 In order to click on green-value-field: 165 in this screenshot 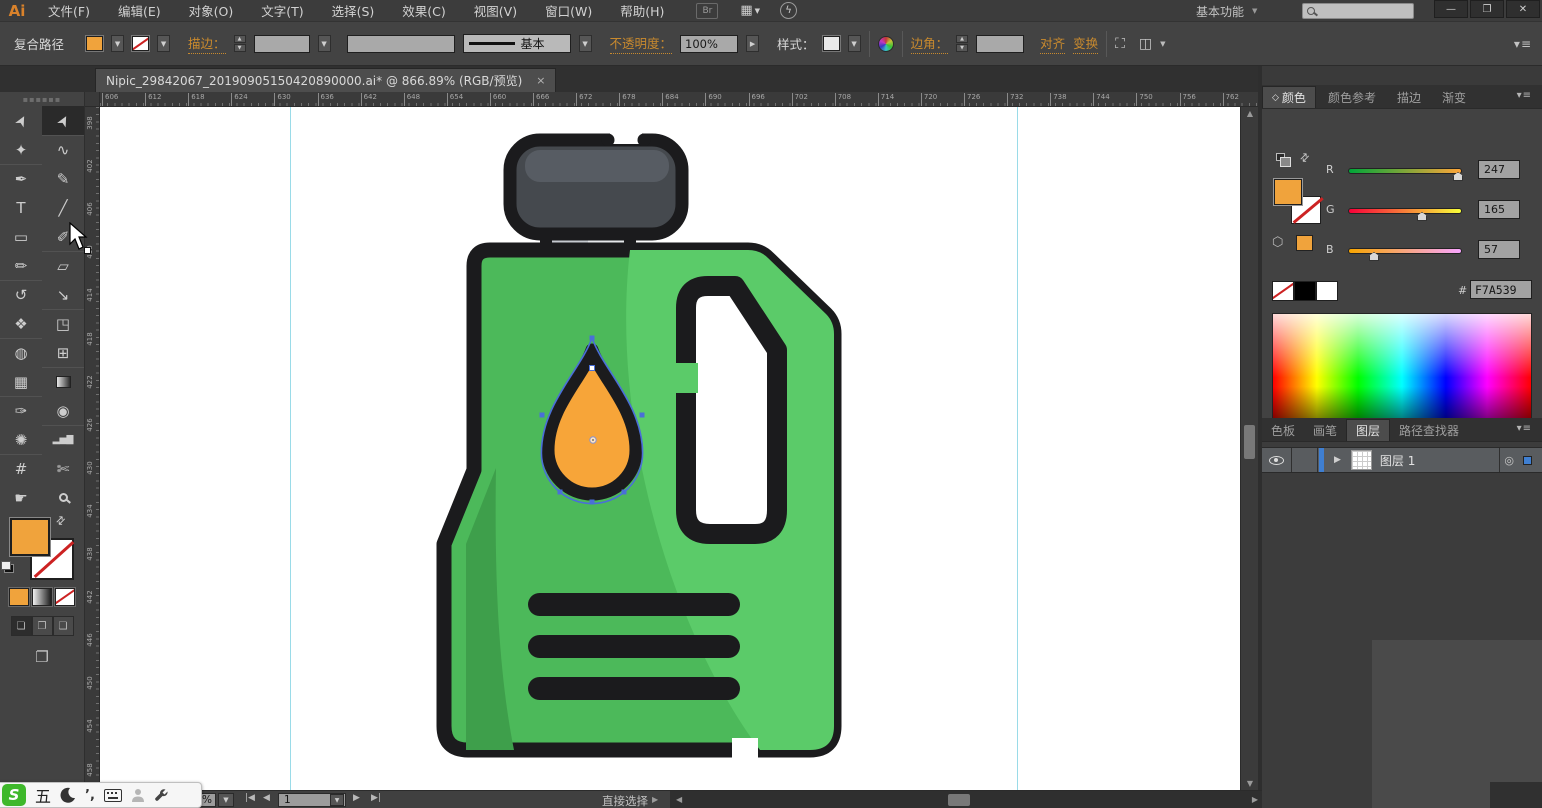, I will do `click(1499, 209)`.